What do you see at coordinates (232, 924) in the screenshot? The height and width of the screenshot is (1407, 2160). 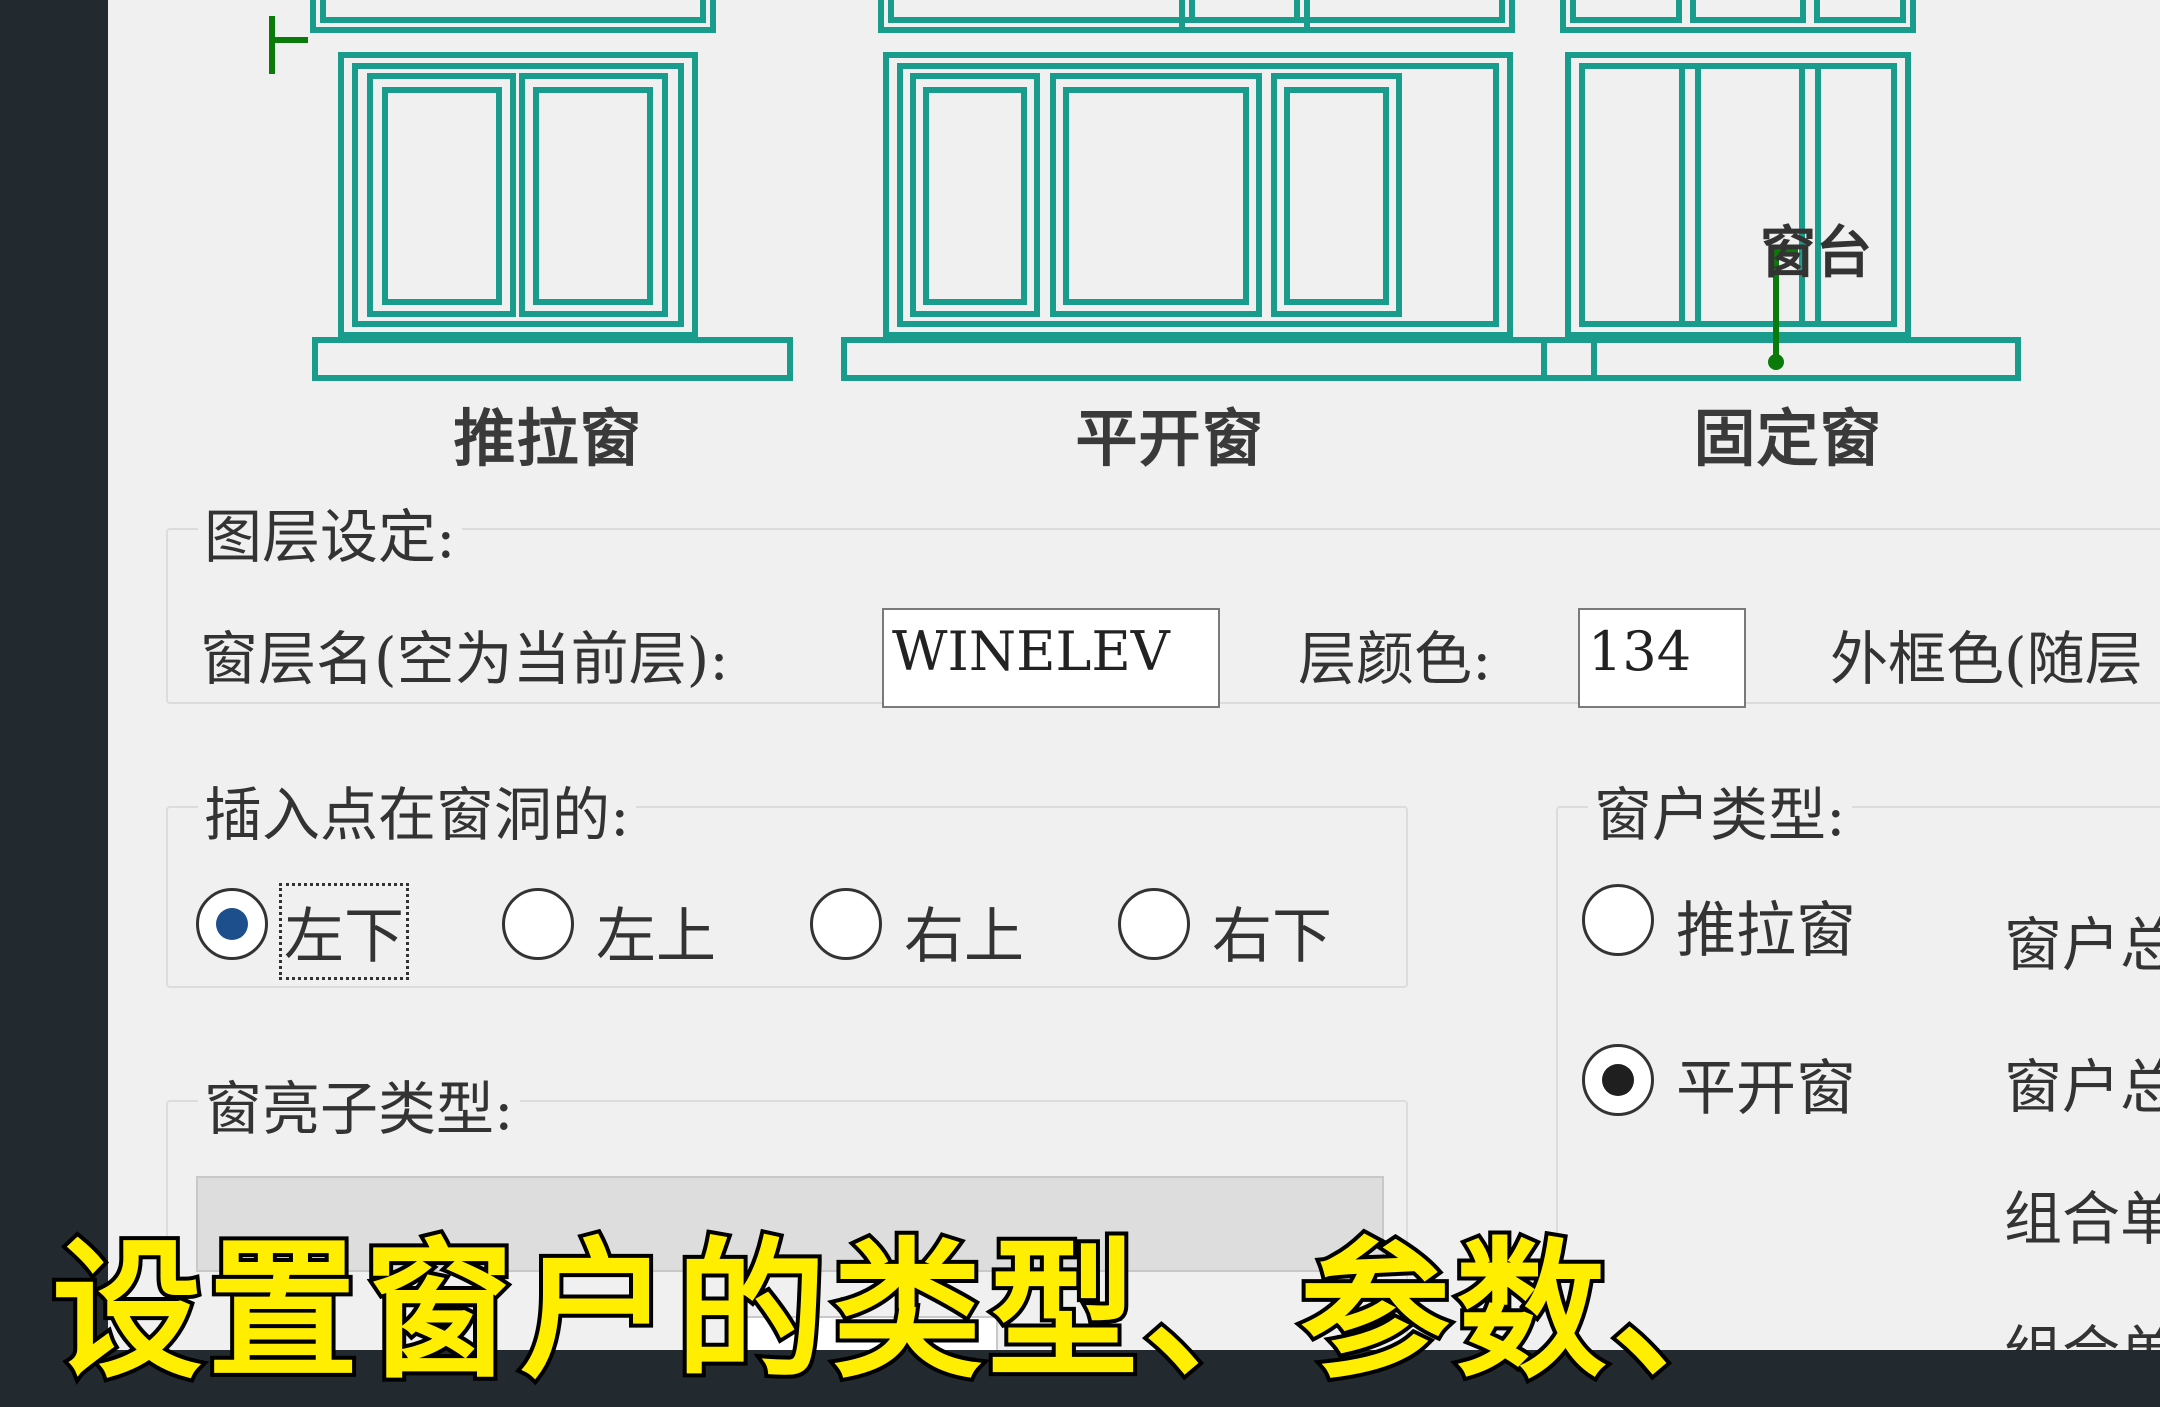 I see `insert-point-bottom-left-radio` at bounding box center [232, 924].